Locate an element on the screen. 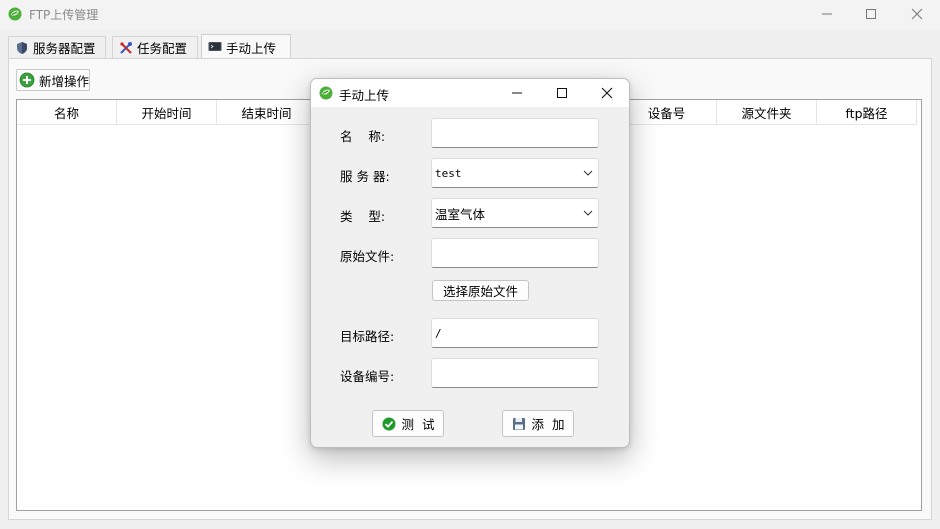 This screenshot has width=940, height=529. tools-icon is located at coordinates (126, 47).